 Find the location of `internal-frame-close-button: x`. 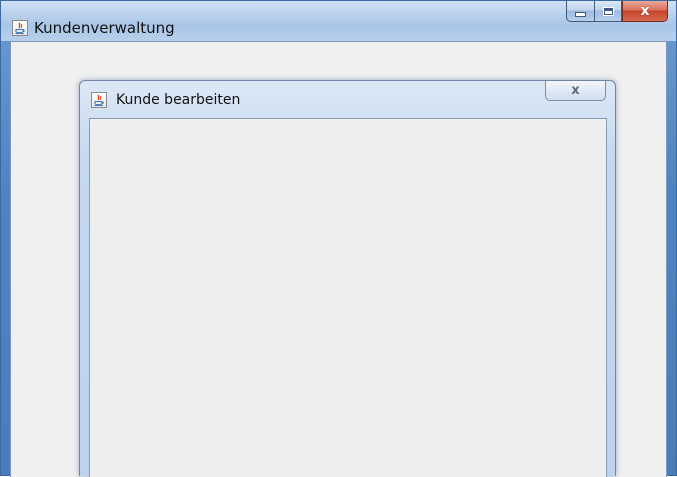

internal-frame-close-button: x is located at coordinates (575, 91).